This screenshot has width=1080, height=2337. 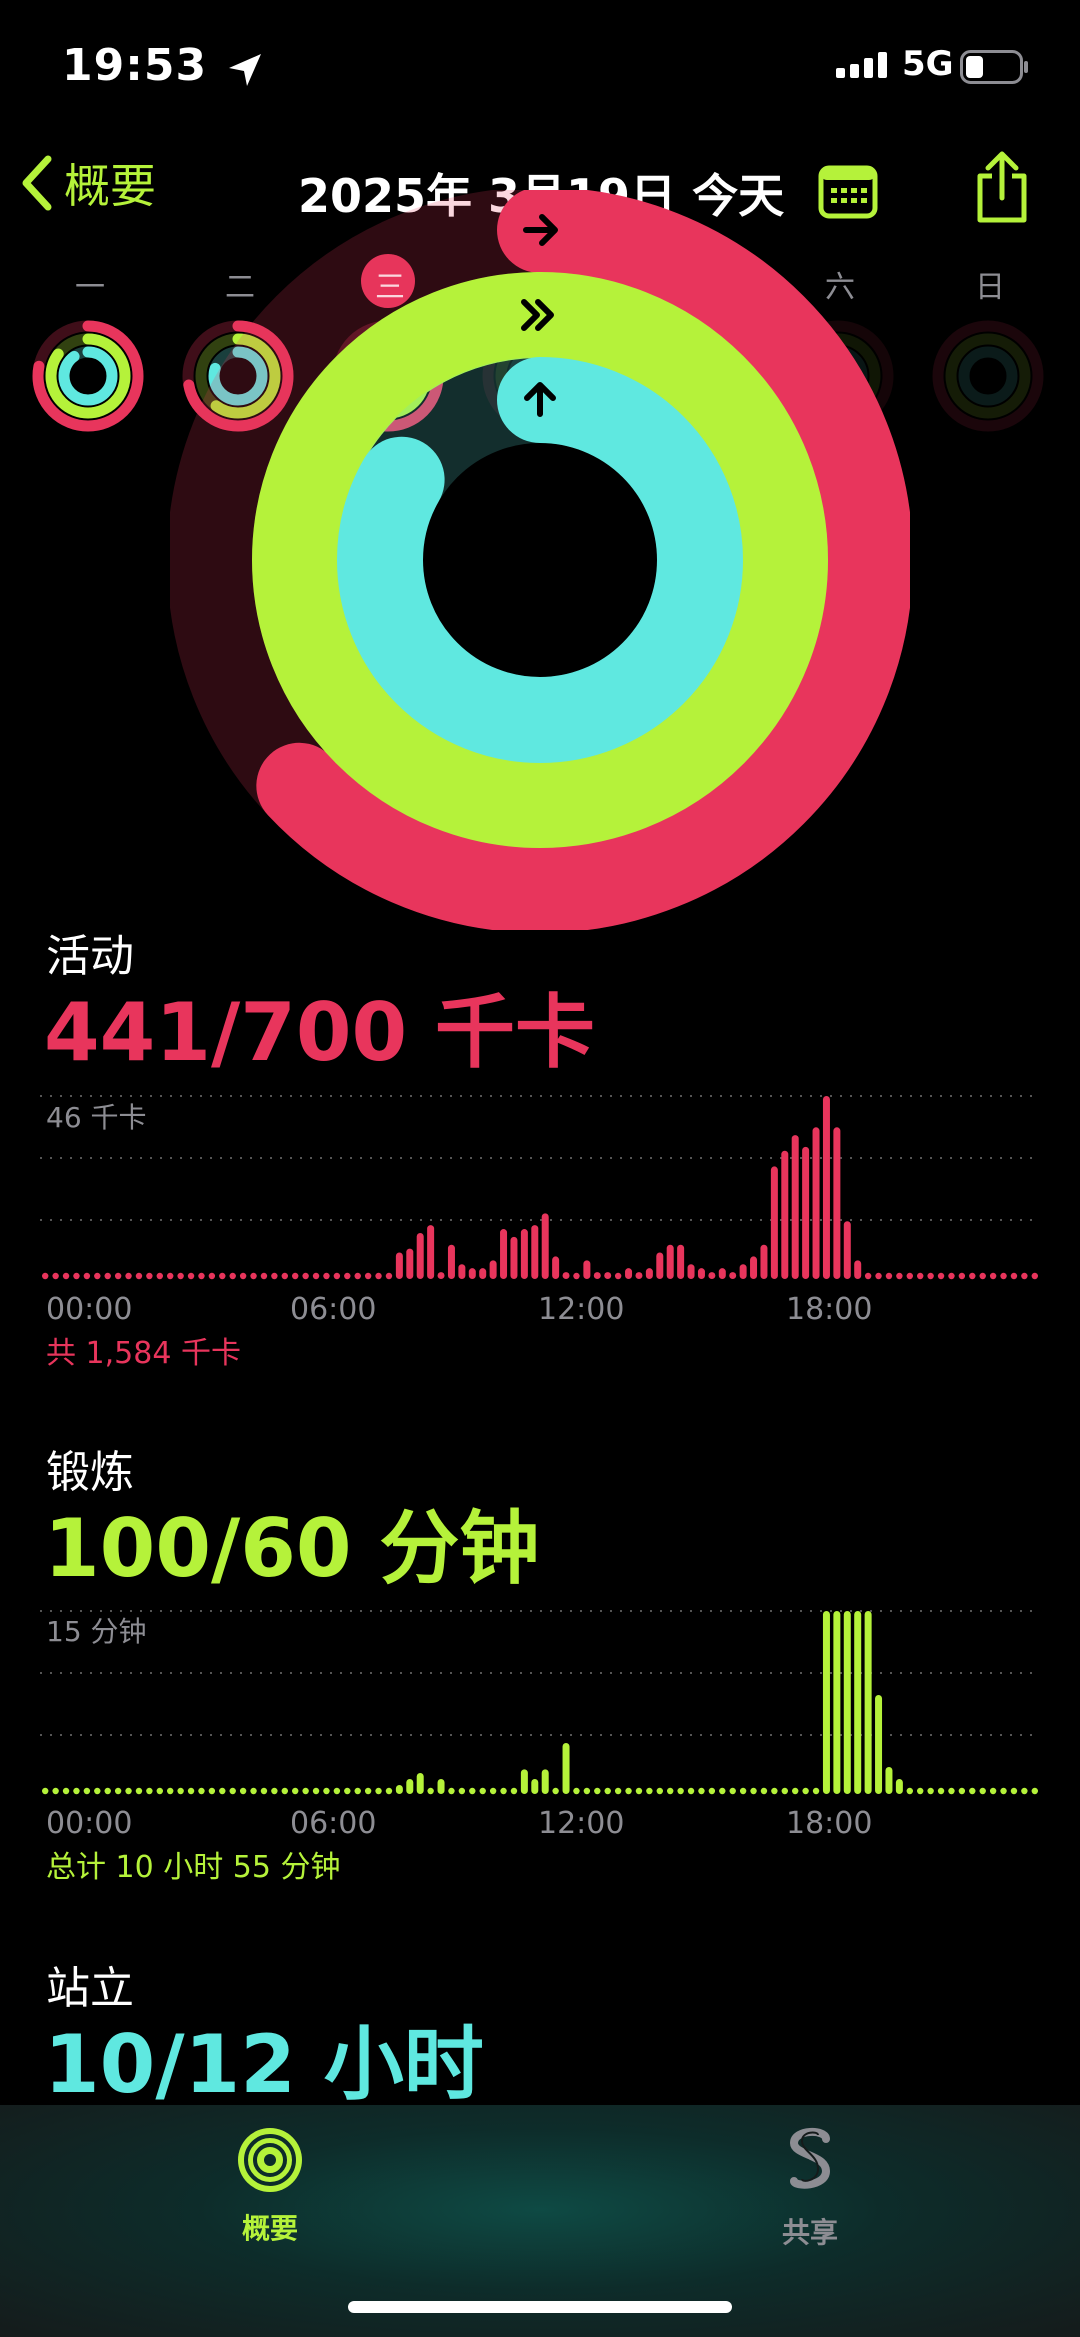 I want to click on back-button: 概要, so click(x=88, y=183).